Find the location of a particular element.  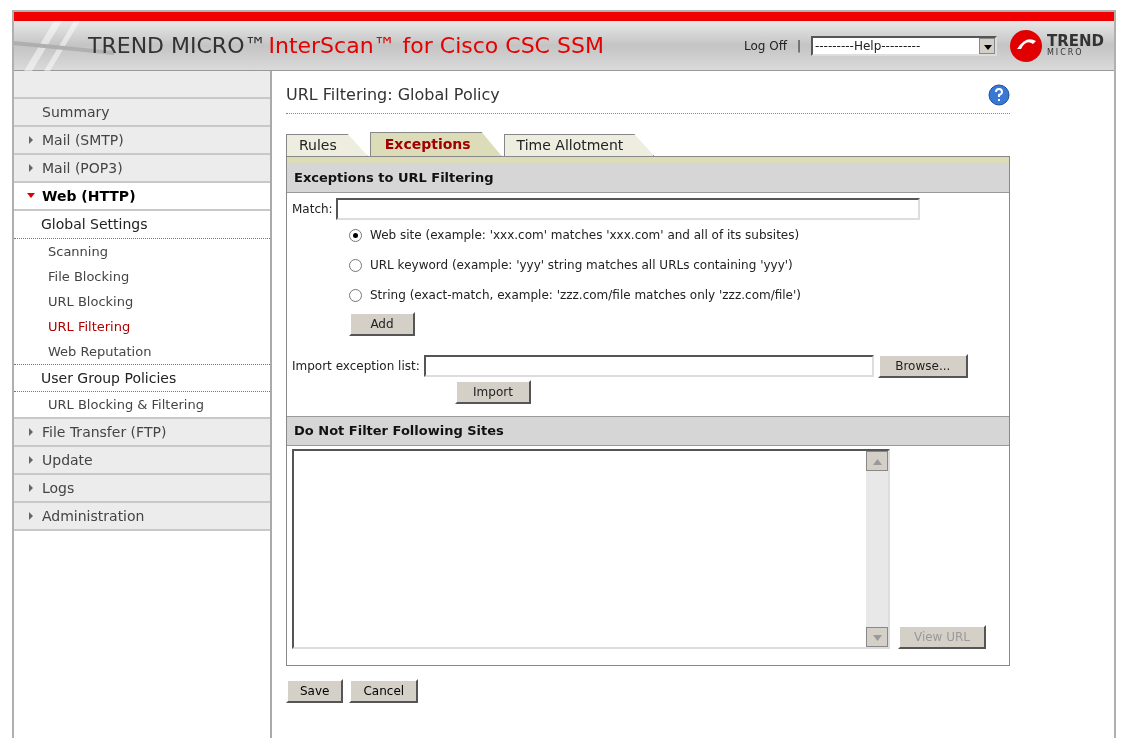

radio-label: Web site (example: 'xxx.com' matches 'xxx.com' and all of its subsites) is located at coordinates (585, 235).